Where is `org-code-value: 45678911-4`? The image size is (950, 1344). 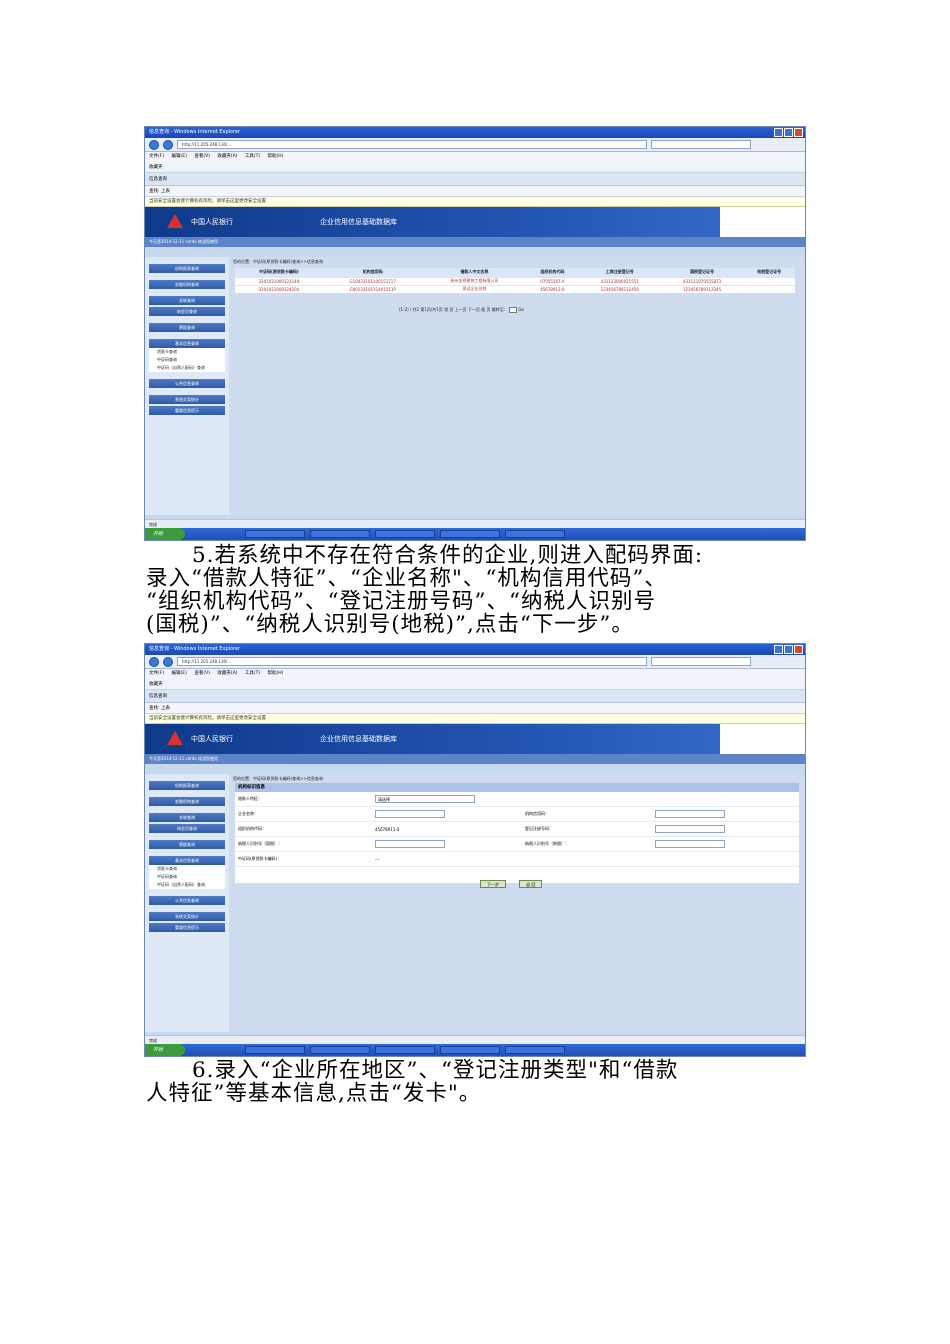
org-code-value: 45678911-4 is located at coordinates (387, 829).